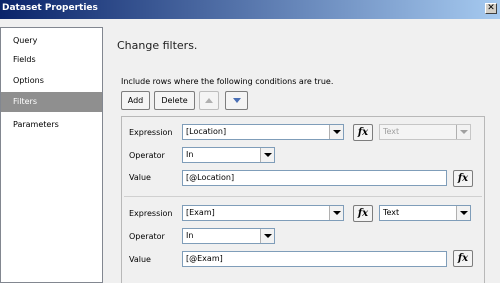 Image resolution: width=500 pixels, height=283 pixels. I want to click on value-input: [@Location], so click(314, 178).